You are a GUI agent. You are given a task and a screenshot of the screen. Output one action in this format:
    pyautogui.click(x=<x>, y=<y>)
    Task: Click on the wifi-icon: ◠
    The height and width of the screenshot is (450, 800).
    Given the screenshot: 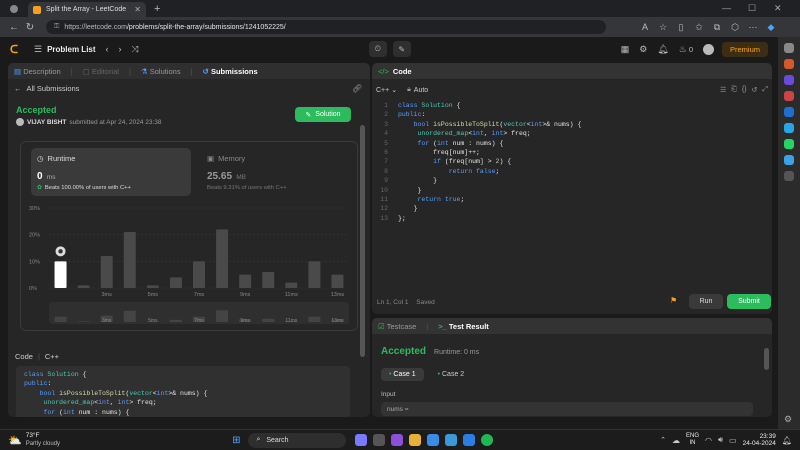 What is the action you would take?
    pyautogui.click(x=708, y=440)
    